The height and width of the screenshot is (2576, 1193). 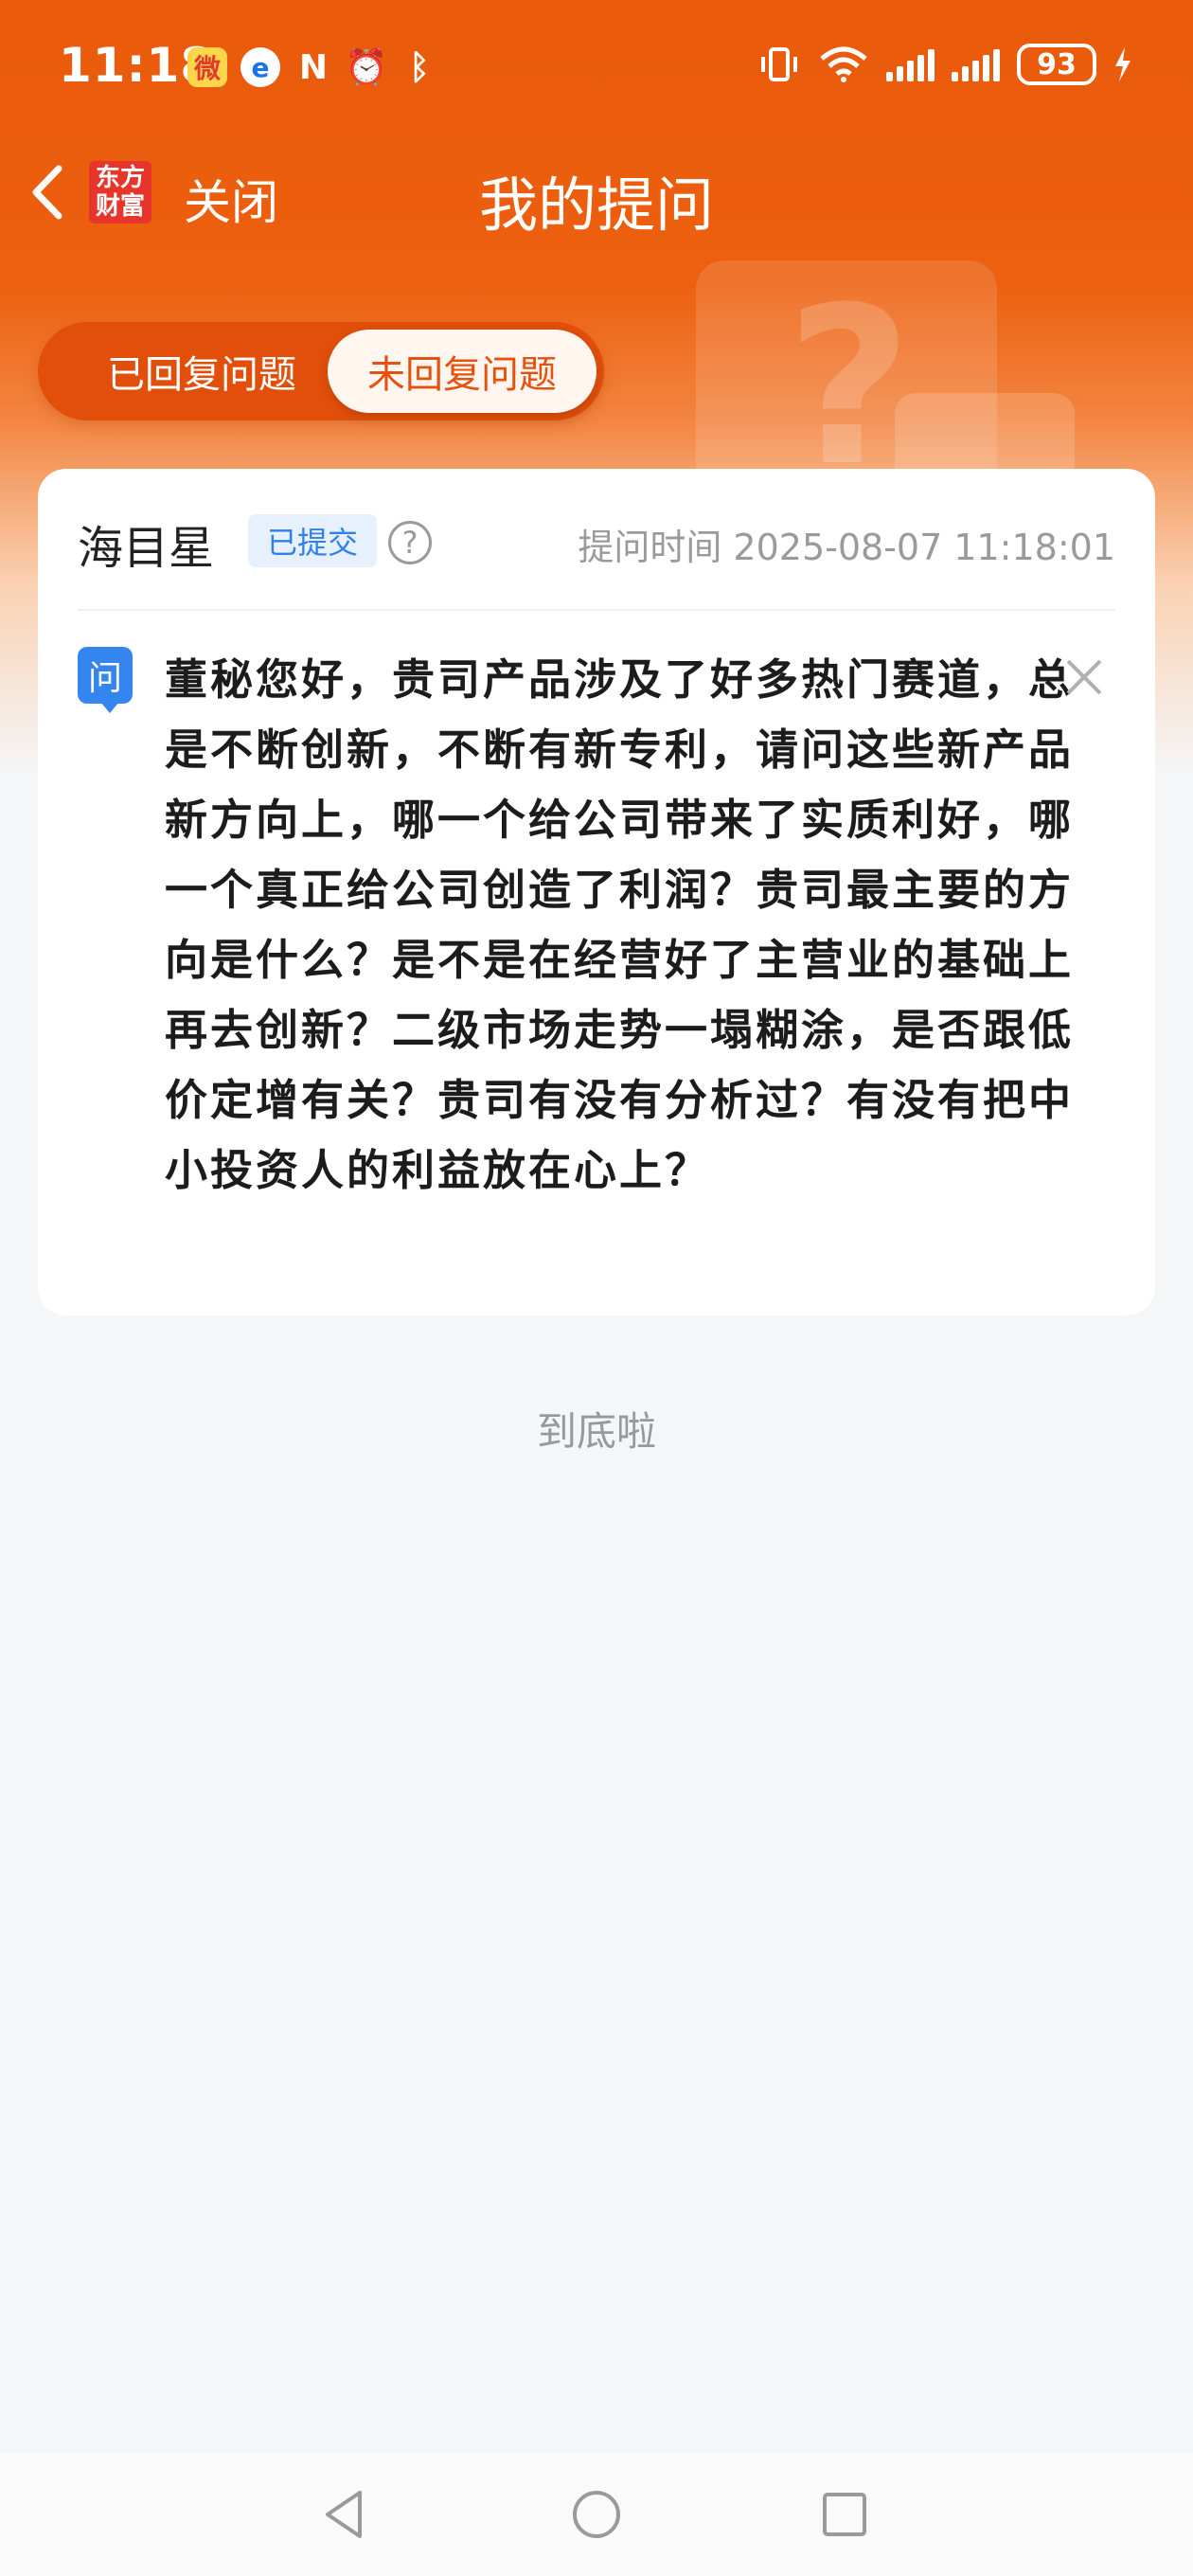 What do you see at coordinates (345, 2514) in the screenshot?
I see `back-icon` at bounding box center [345, 2514].